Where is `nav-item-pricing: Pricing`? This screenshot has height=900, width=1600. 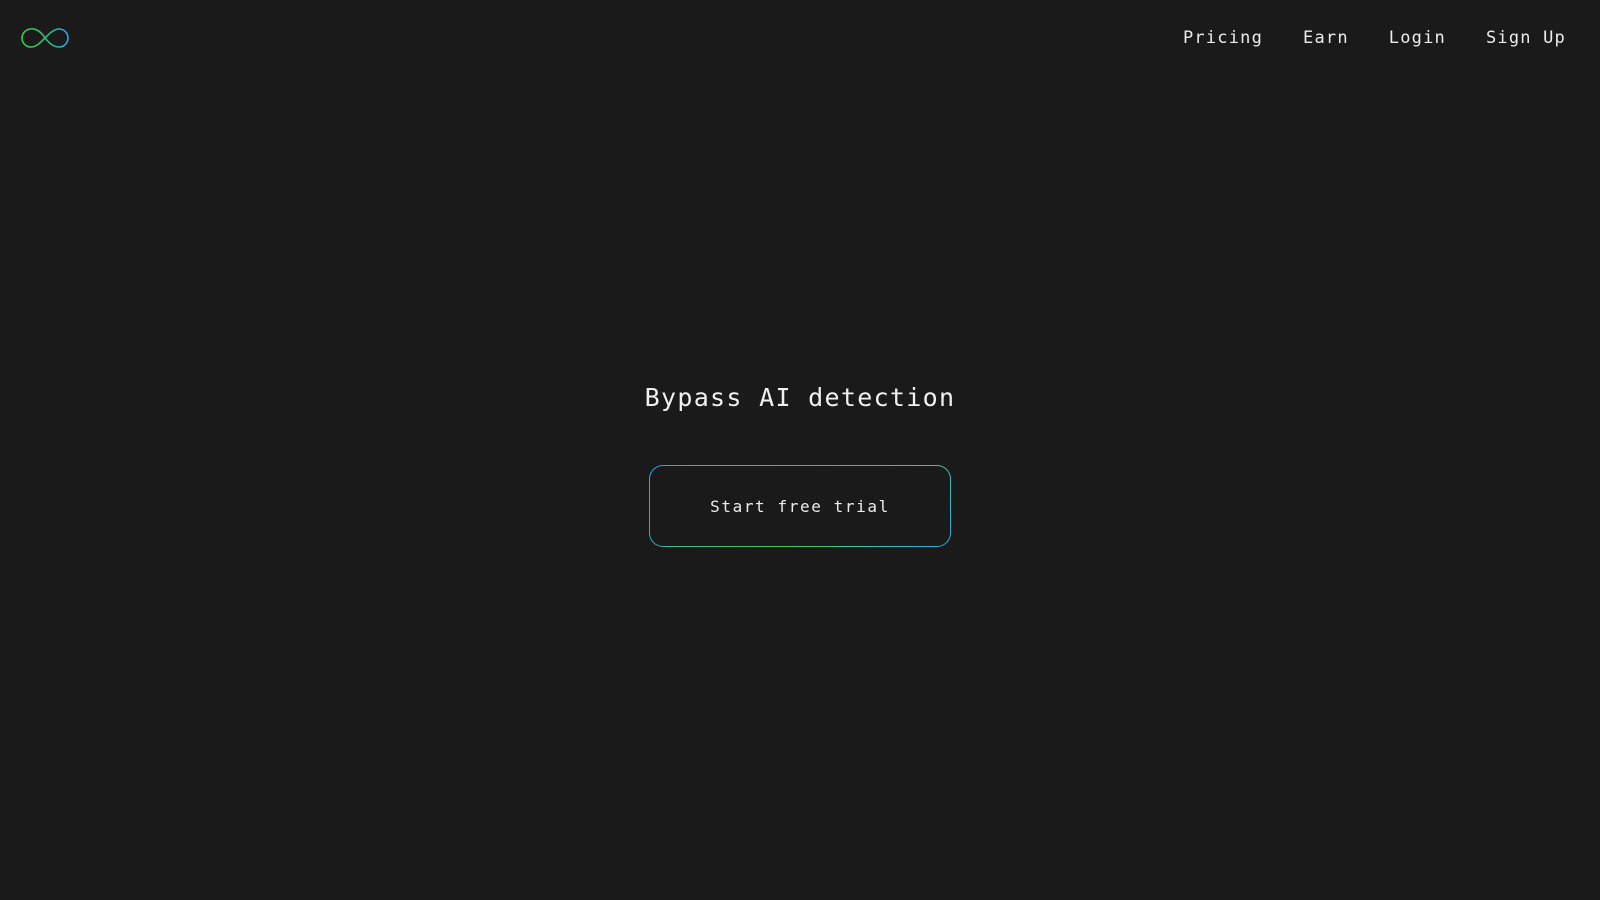
nav-item-pricing: Pricing is located at coordinates (1223, 38).